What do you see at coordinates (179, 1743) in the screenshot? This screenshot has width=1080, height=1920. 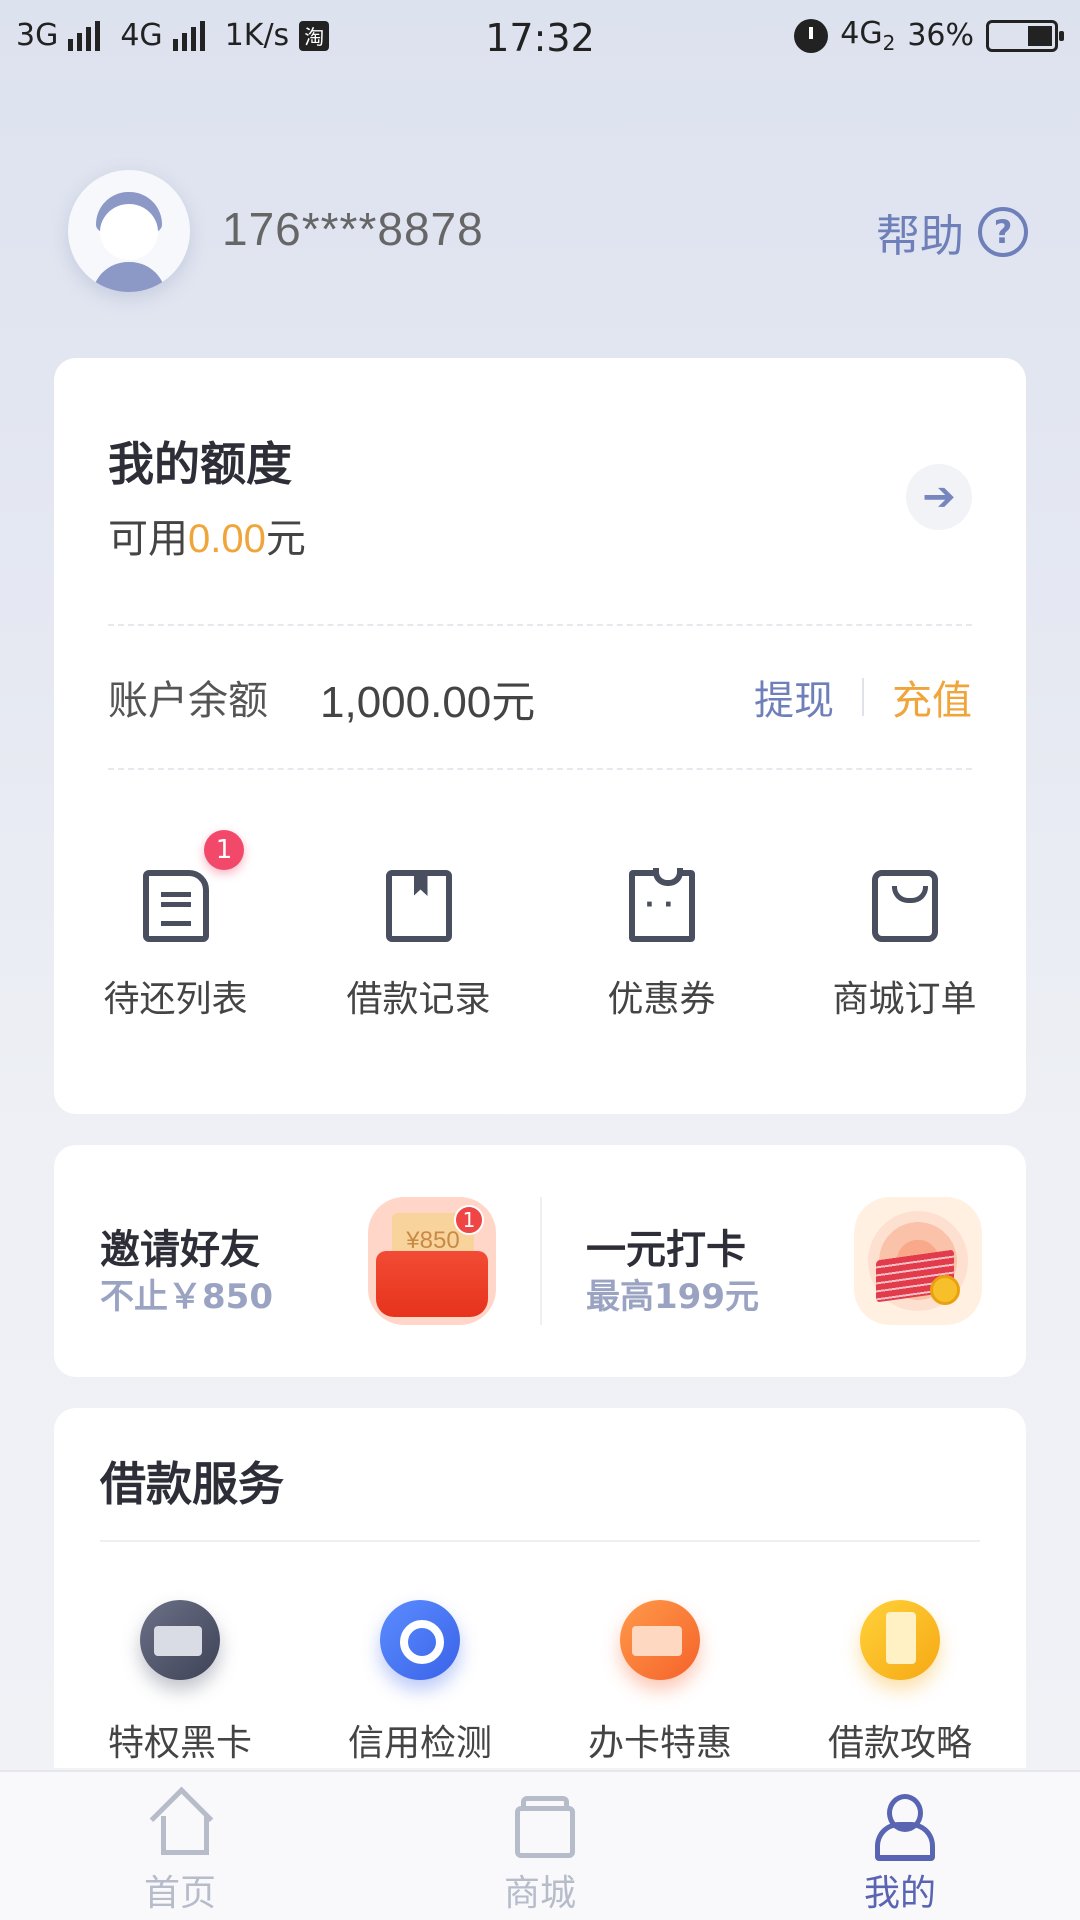 I see `service-label: 特权黑卡` at bounding box center [179, 1743].